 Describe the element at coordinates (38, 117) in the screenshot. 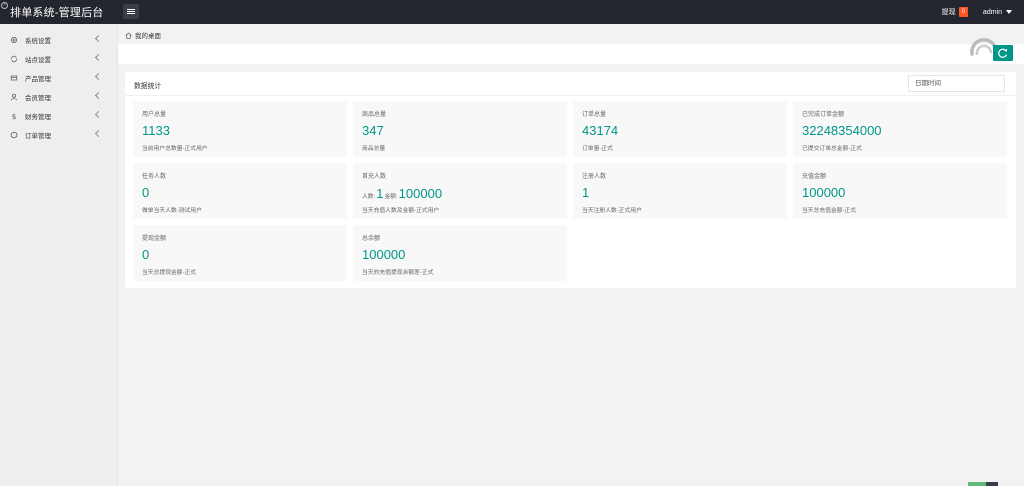

I see `sidebar-item-label: 财务管理` at that location.